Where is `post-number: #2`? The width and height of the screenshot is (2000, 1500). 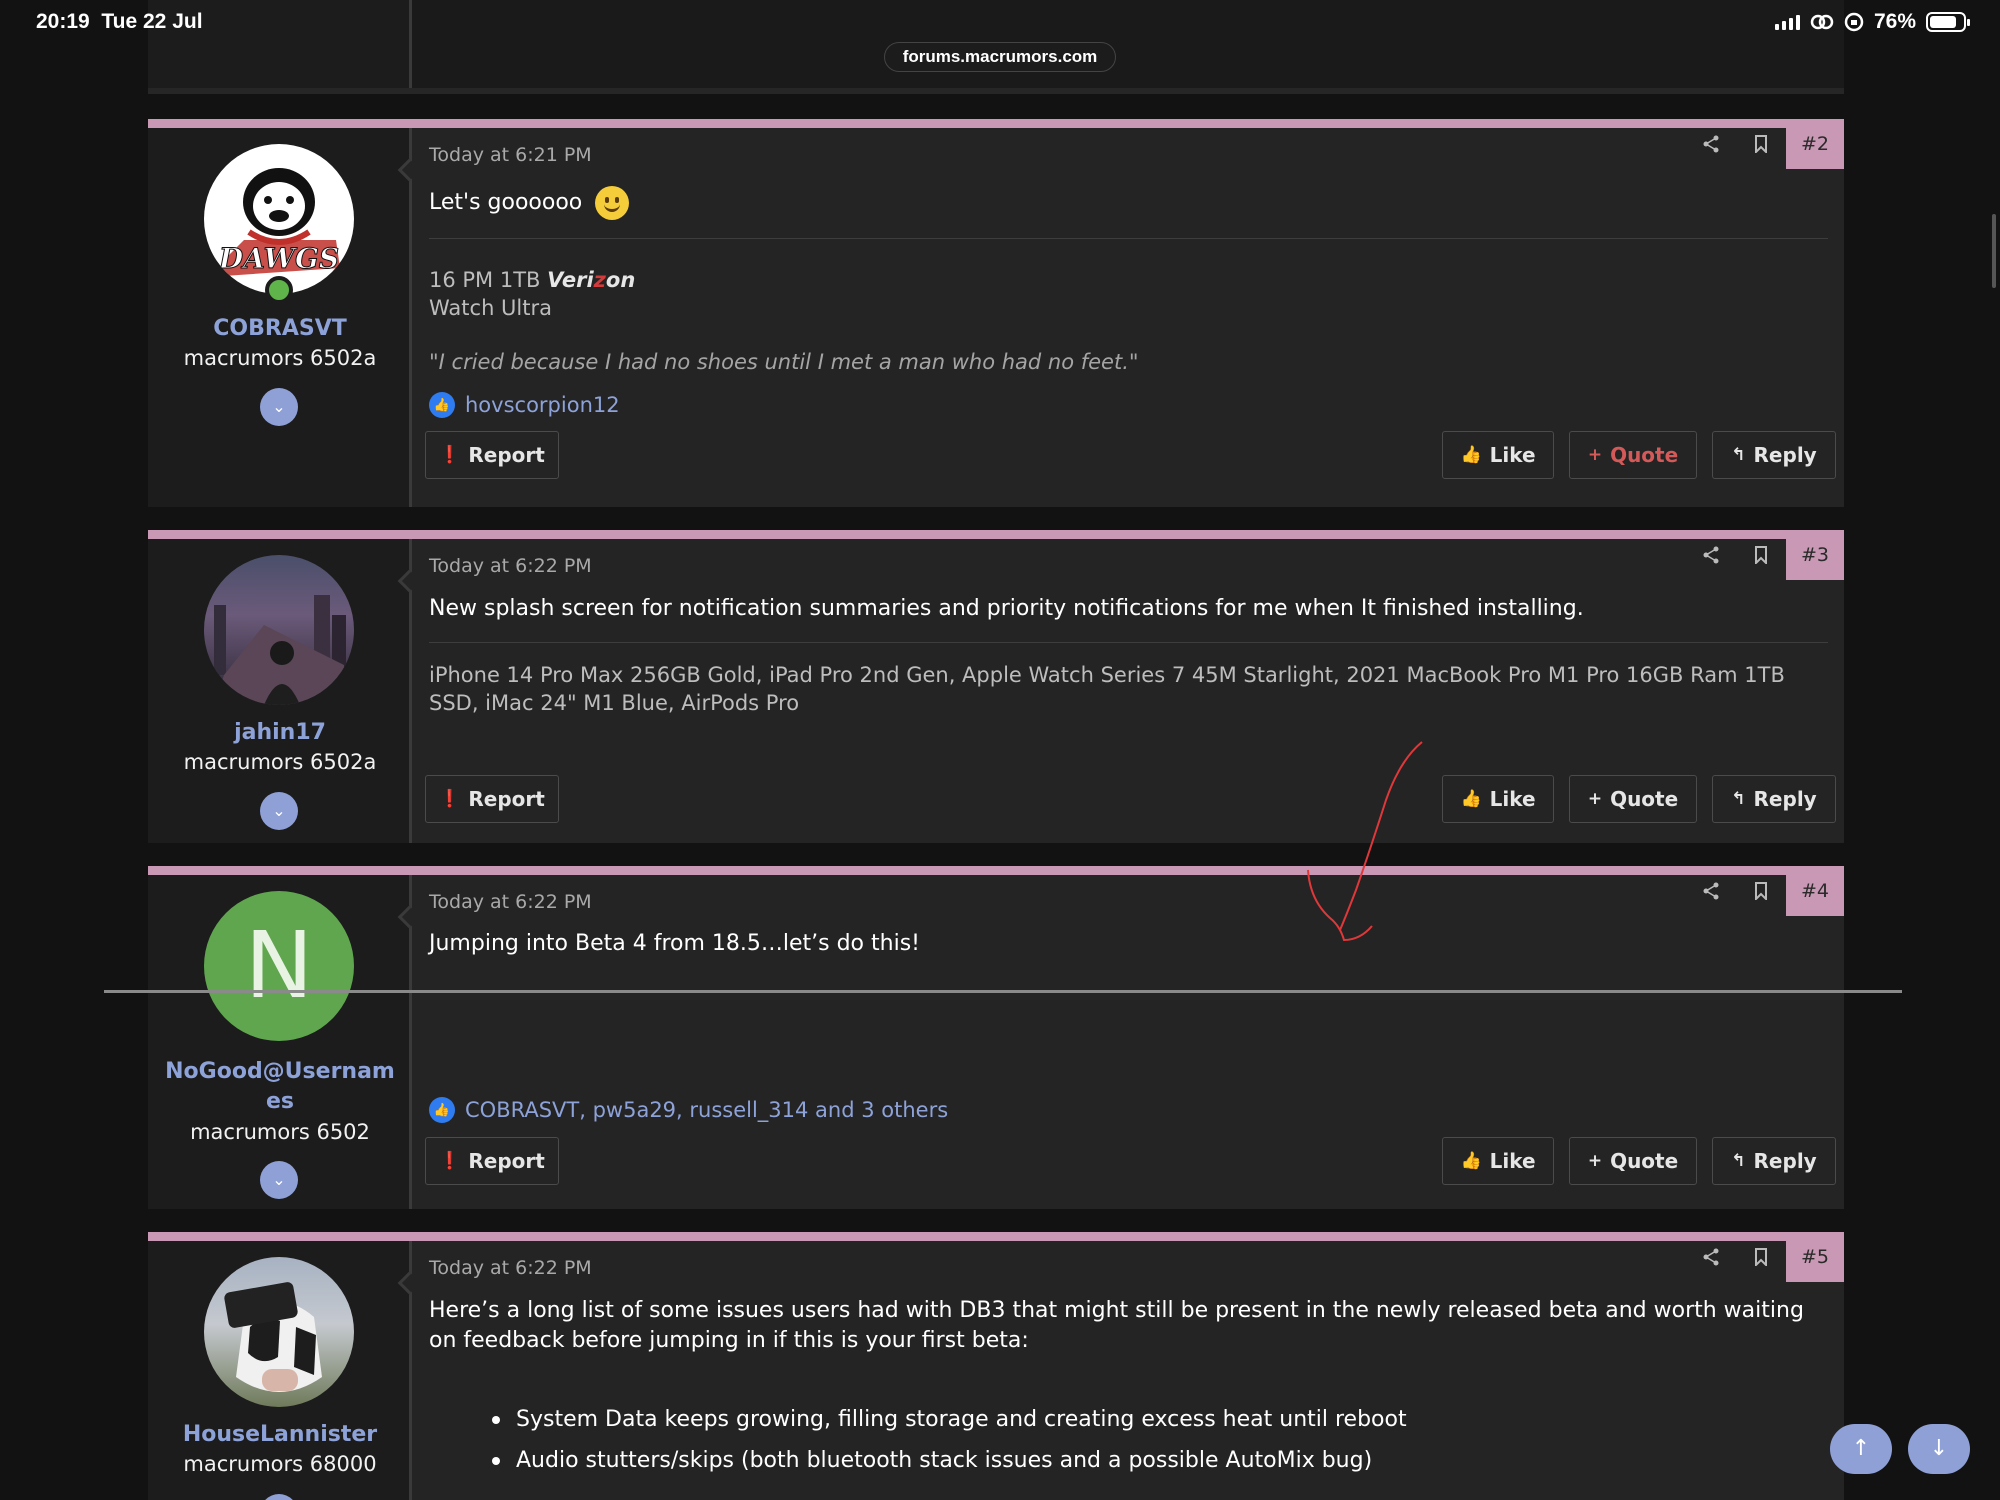 post-number: #2 is located at coordinates (1815, 144).